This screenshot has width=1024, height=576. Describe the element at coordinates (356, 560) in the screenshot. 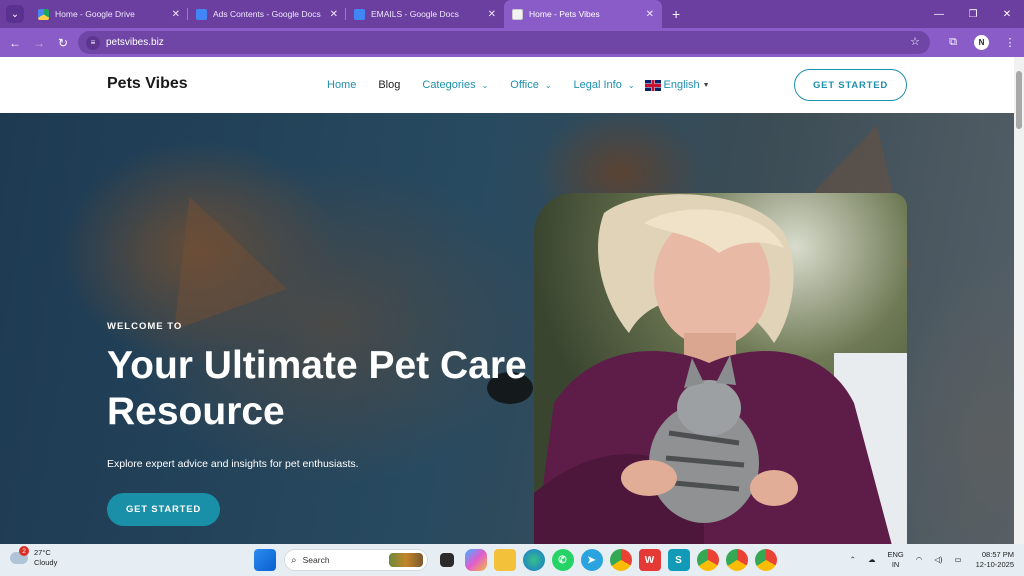

I see `taskbar-search-box: ⌕ Search` at that location.